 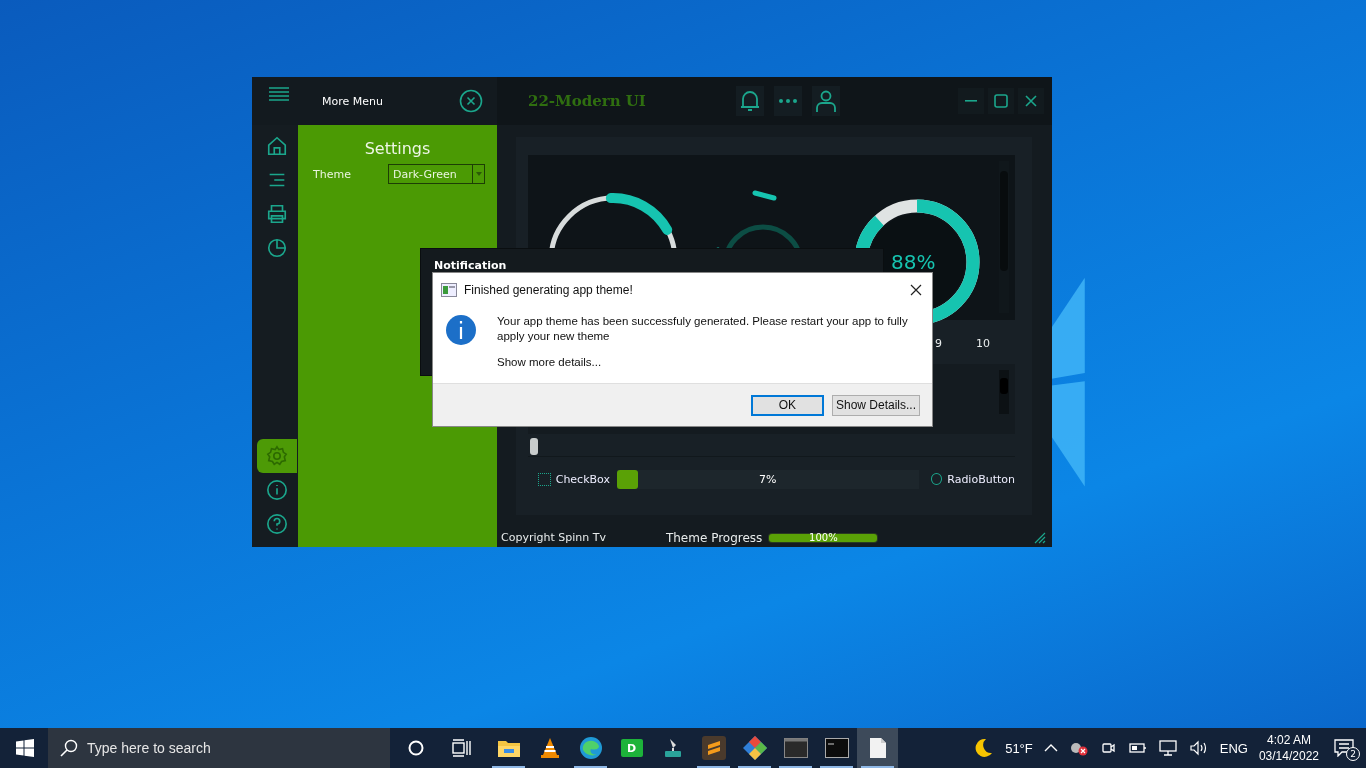 I want to click on slider-thumb, so click(x=534, y=446).